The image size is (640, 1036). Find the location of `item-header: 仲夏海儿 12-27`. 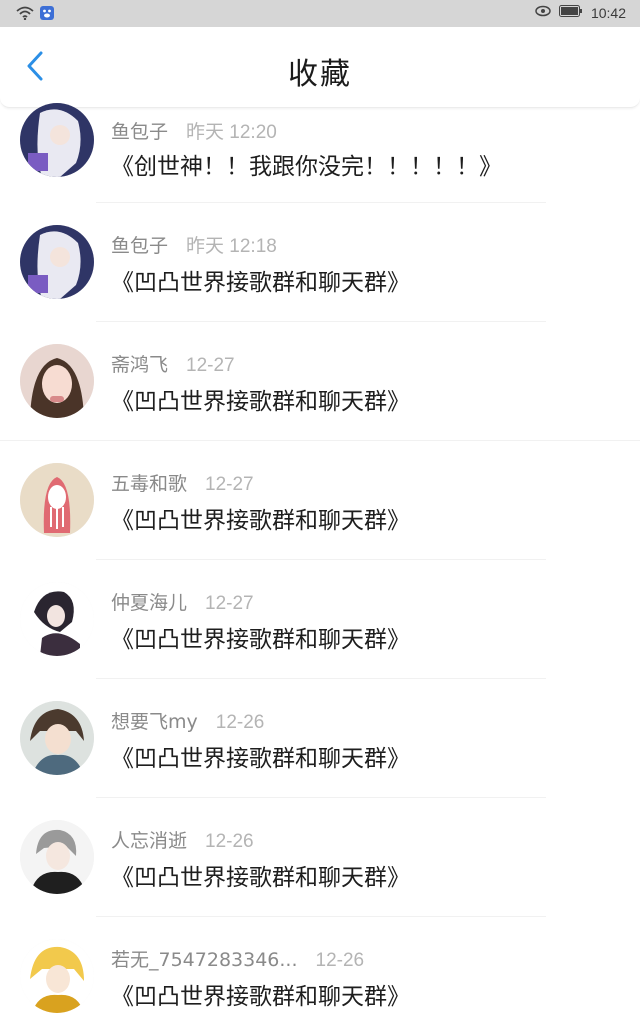

item-header: 仲夏海儿 12-27 is located at coordinates (182, 601).